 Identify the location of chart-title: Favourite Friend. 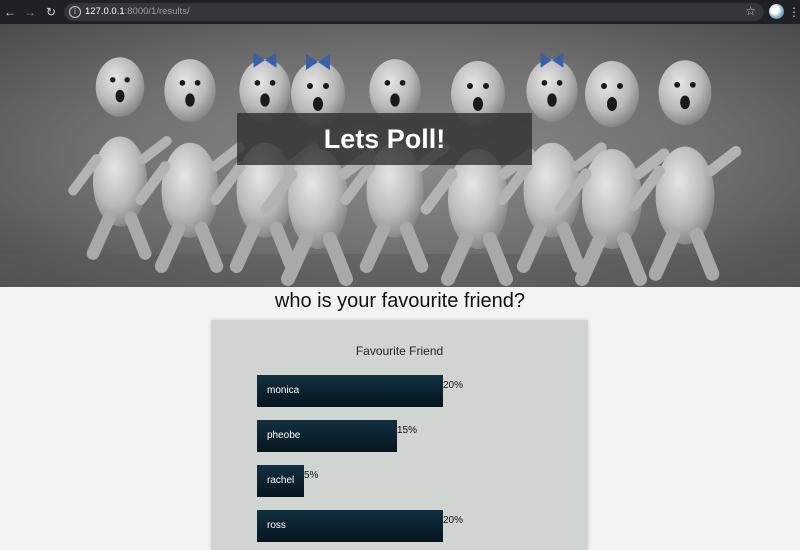
(399, 351).